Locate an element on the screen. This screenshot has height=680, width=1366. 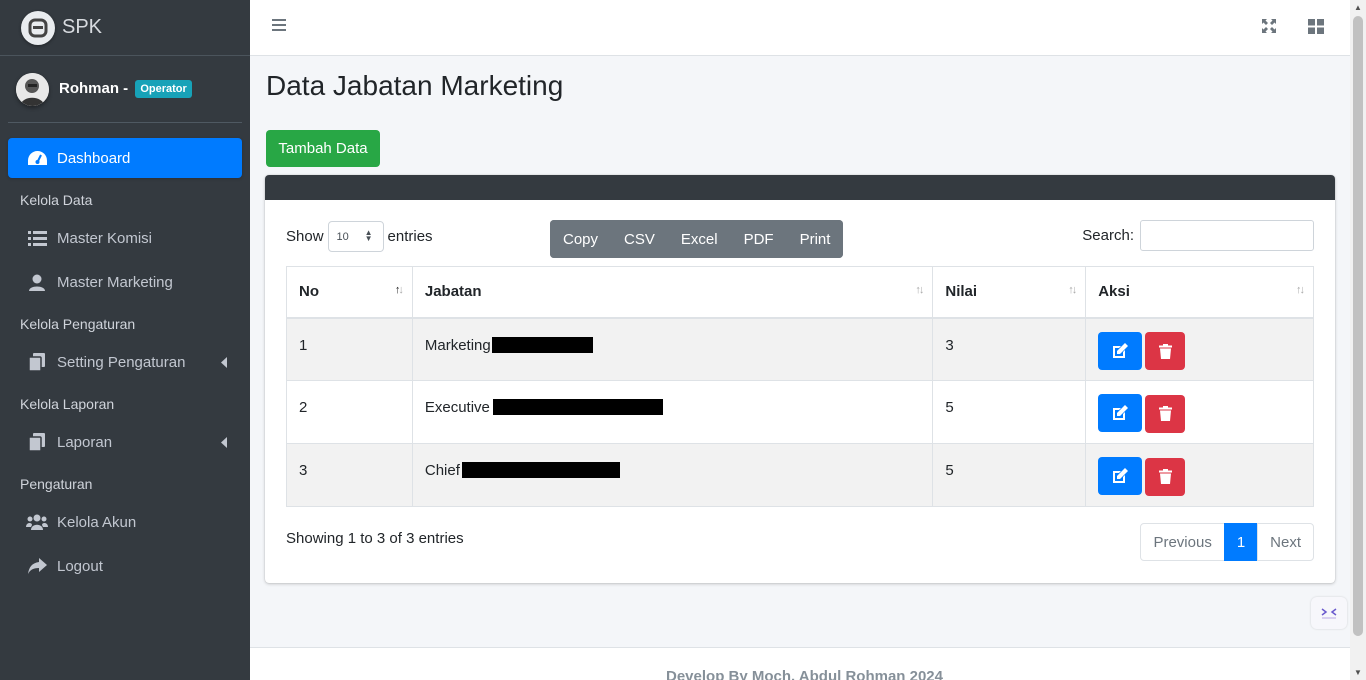
sidebar-item-kelola-akun: Kelola Akun is located at coordinates (125, 522).